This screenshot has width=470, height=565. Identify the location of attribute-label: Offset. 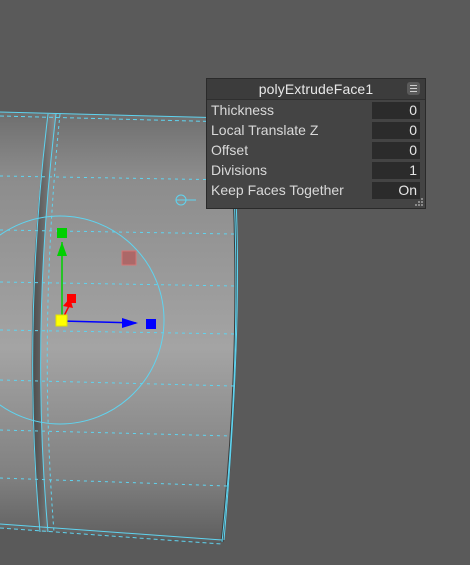
(230, 150).